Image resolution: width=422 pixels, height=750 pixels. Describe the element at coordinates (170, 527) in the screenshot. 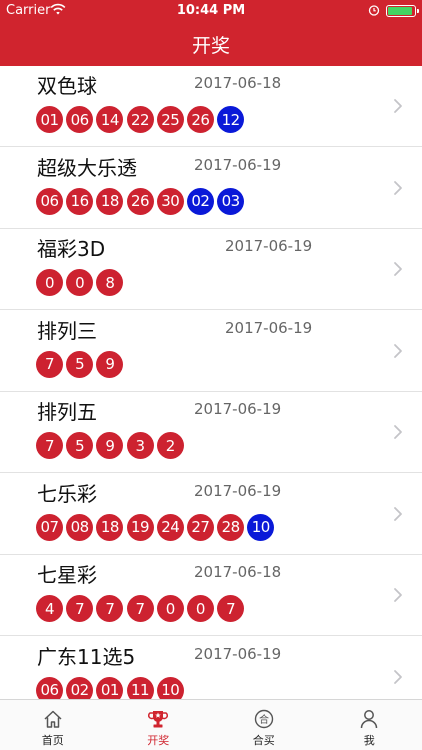

I see `red-ball: 24` at that location.